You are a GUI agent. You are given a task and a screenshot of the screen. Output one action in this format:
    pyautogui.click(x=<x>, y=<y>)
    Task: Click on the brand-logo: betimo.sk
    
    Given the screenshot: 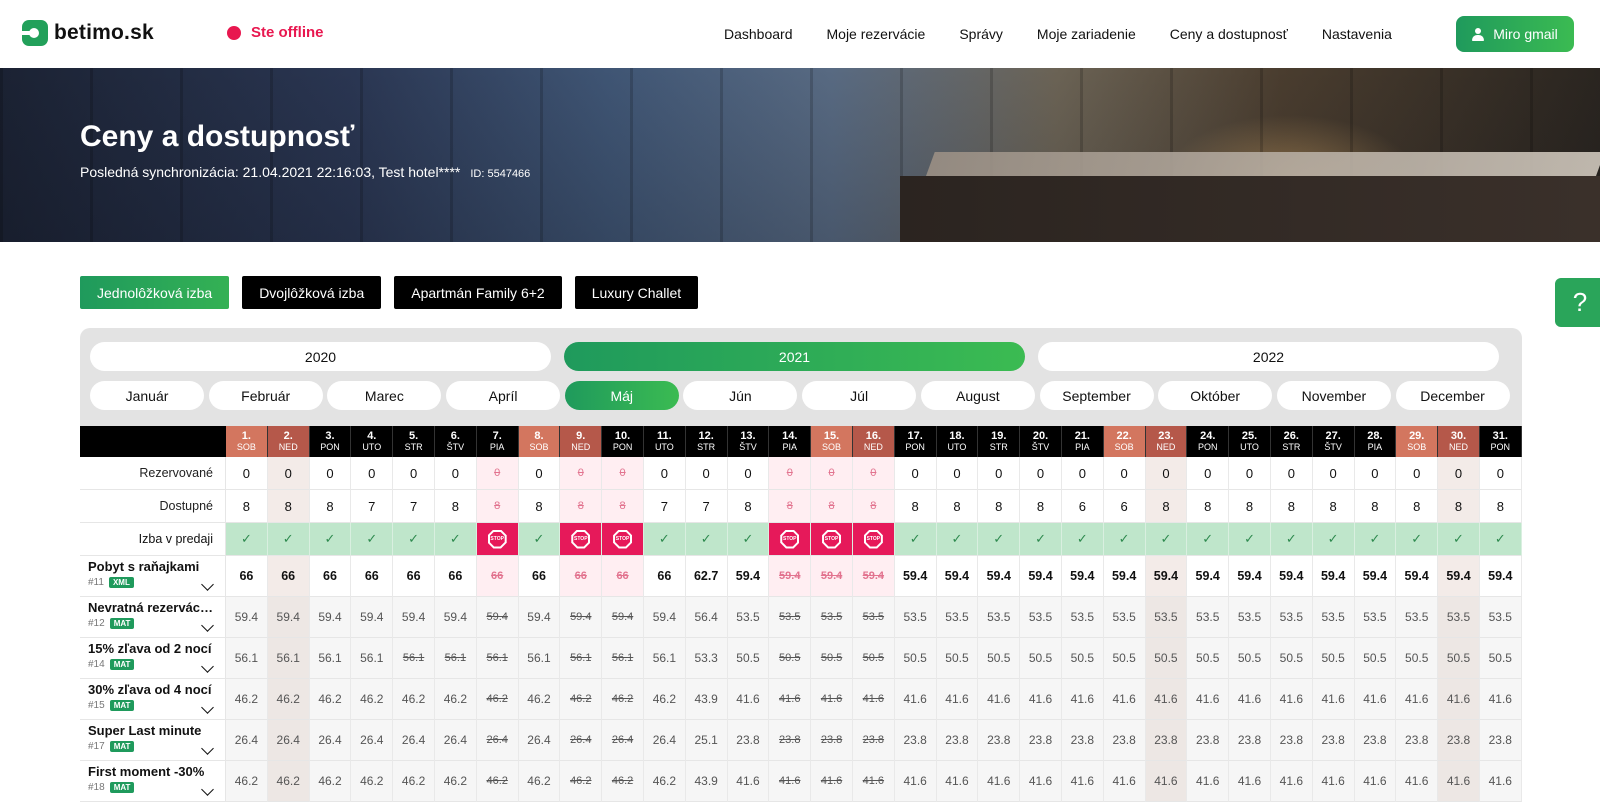 What is the action you would take?
    pyautogui.click(x=88, y=33)
    